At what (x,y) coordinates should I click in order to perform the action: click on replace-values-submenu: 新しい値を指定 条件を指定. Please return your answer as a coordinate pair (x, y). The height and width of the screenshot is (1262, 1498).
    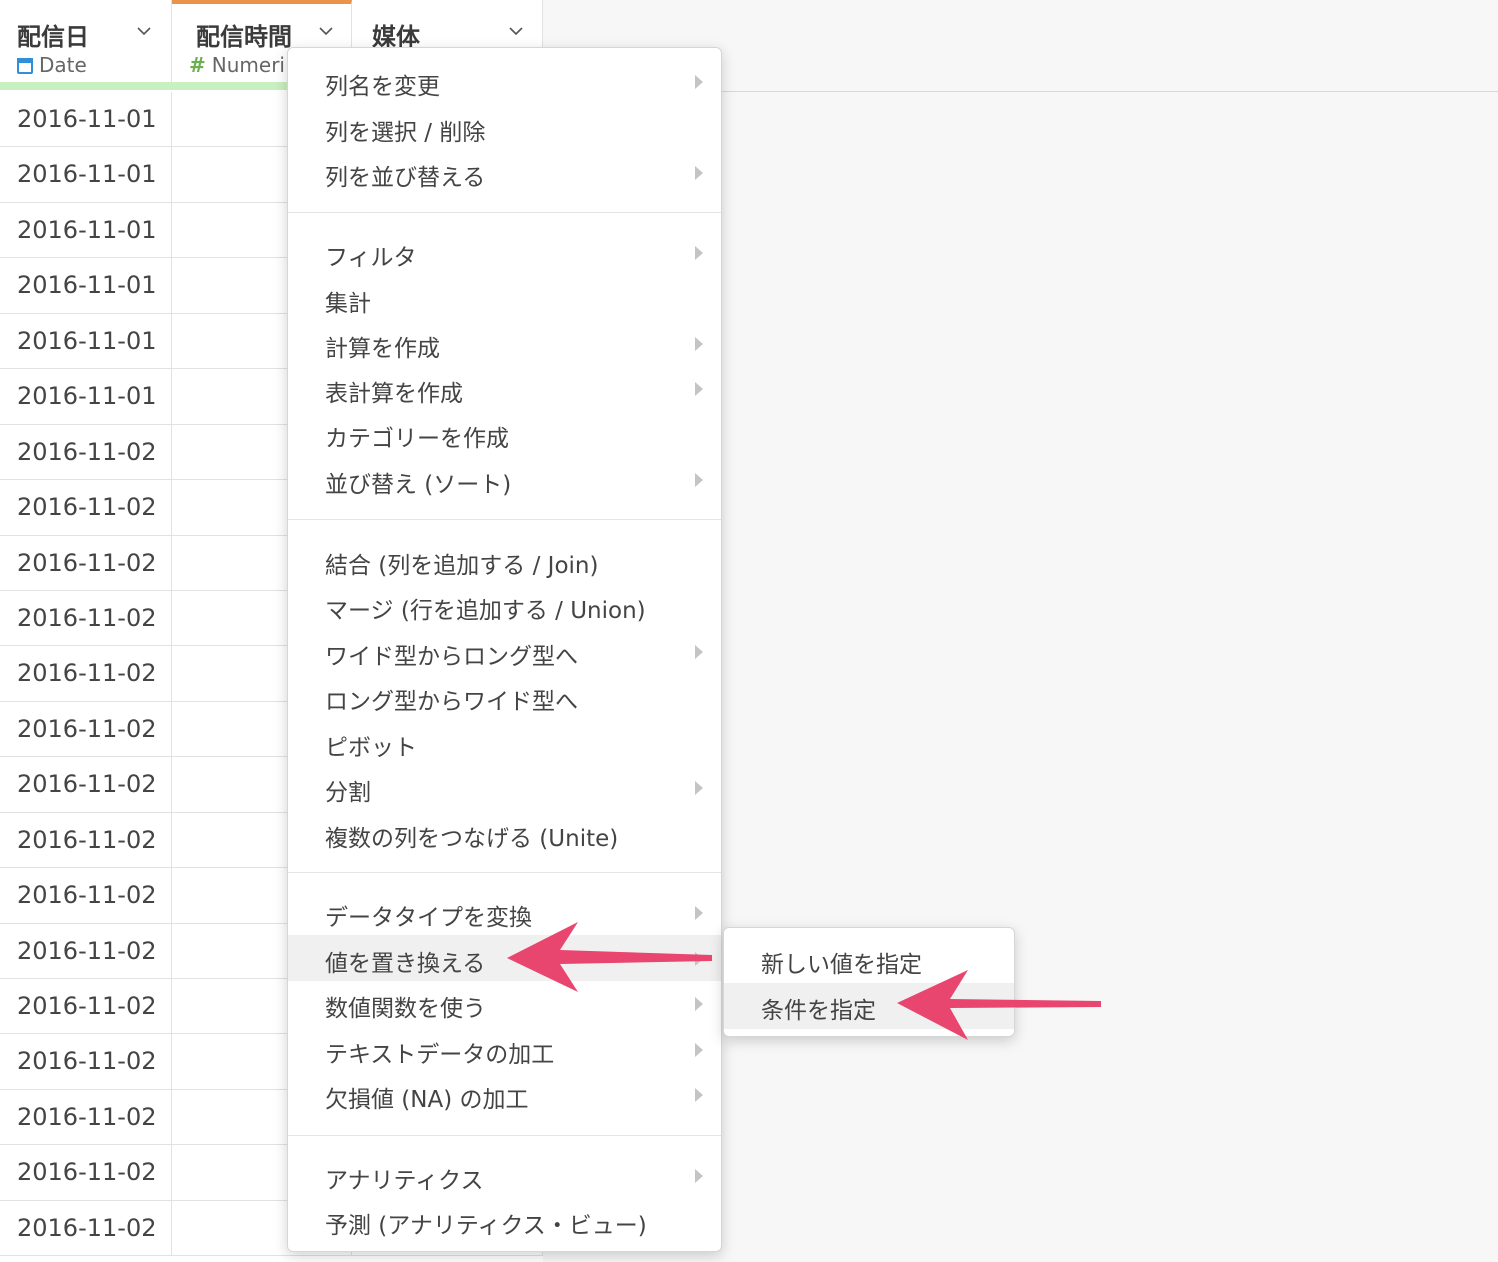
    Looking at the image, I should click on (869, 982).